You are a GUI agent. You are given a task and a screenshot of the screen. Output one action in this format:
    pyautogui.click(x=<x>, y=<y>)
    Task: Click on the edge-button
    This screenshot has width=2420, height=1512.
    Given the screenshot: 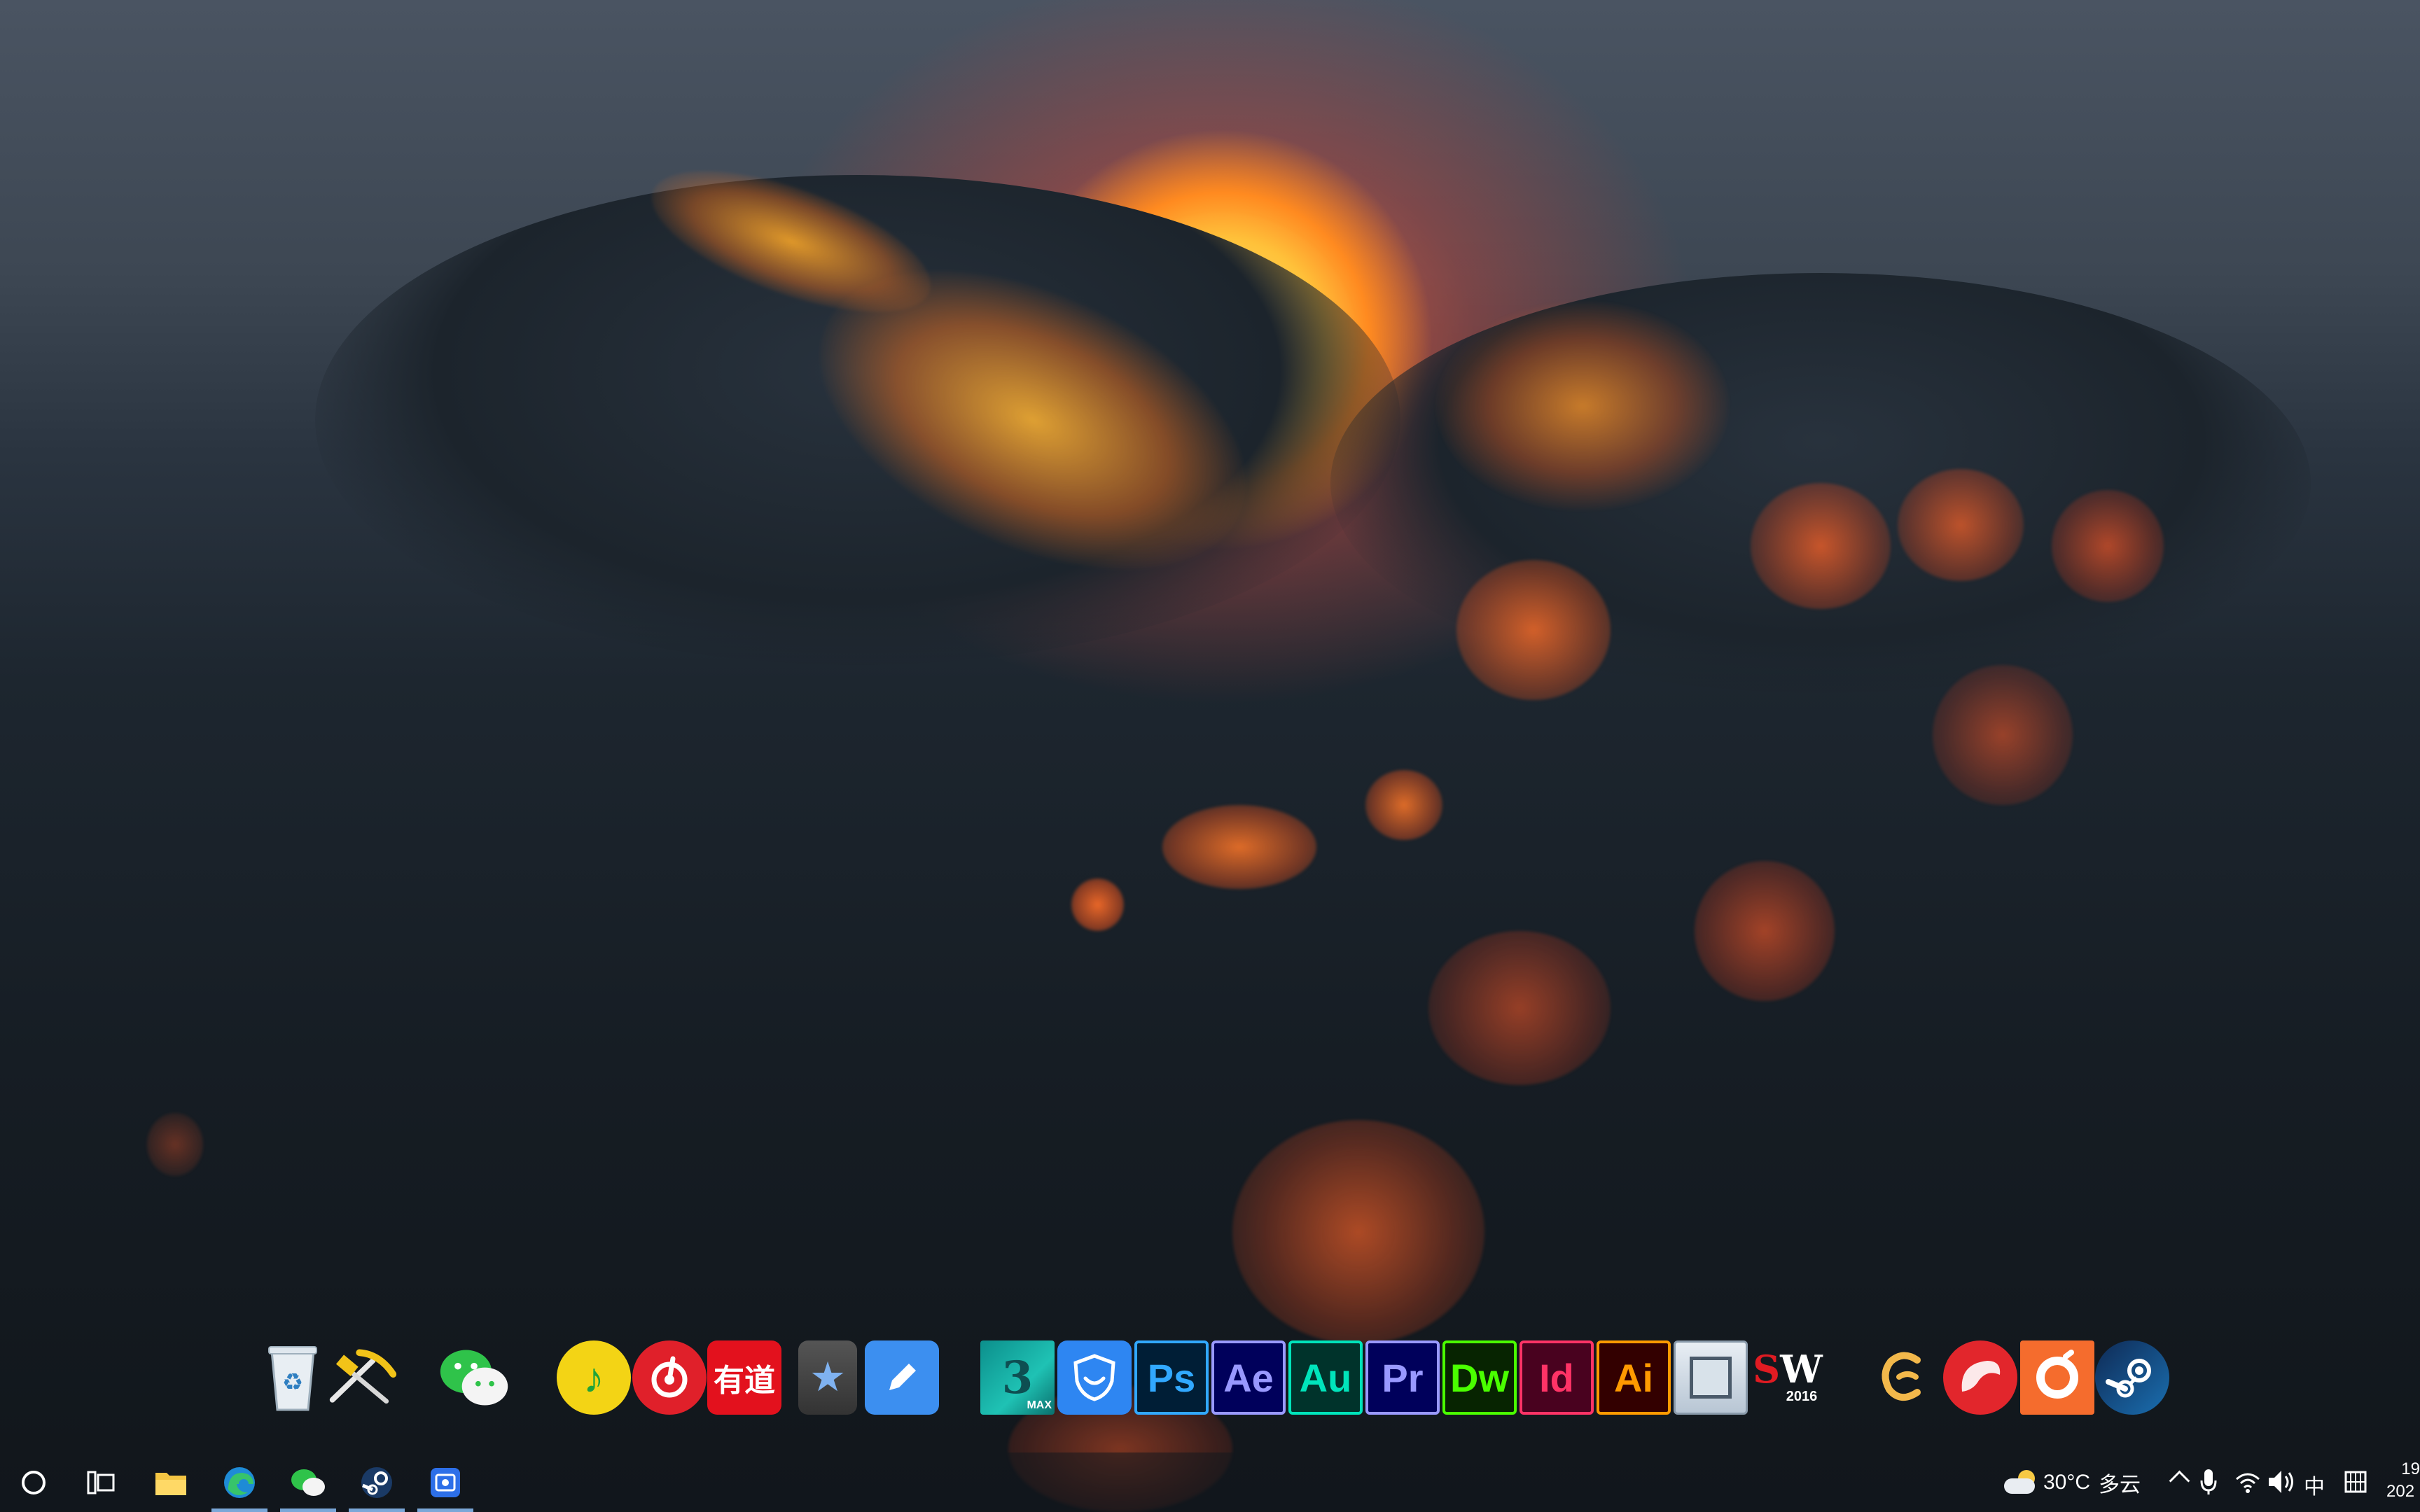 What is the action you would take?
    pyautogui.click(x=239, y=1482)
    